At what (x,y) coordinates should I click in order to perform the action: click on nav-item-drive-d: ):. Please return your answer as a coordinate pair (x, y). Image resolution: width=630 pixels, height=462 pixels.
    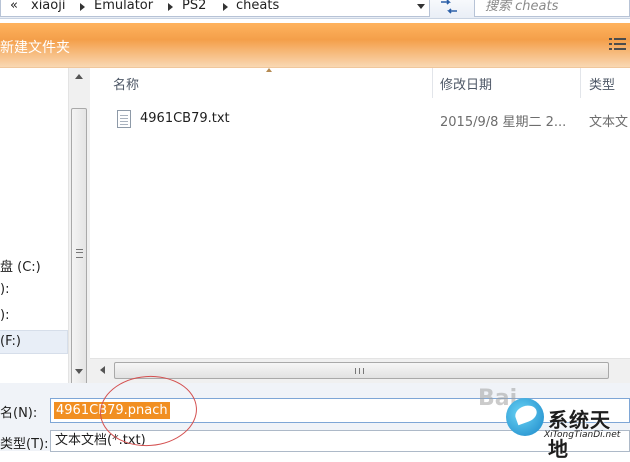
    Looking at the image, I should click on (4, 289).